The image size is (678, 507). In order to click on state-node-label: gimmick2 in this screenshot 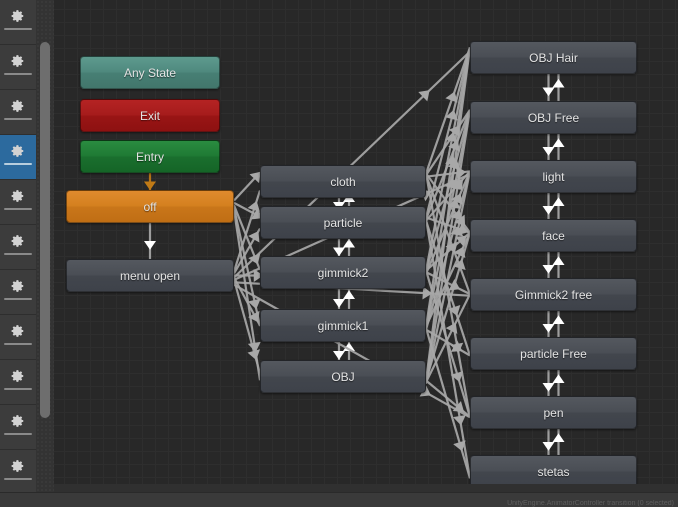, I will do `click(343, 272)`.